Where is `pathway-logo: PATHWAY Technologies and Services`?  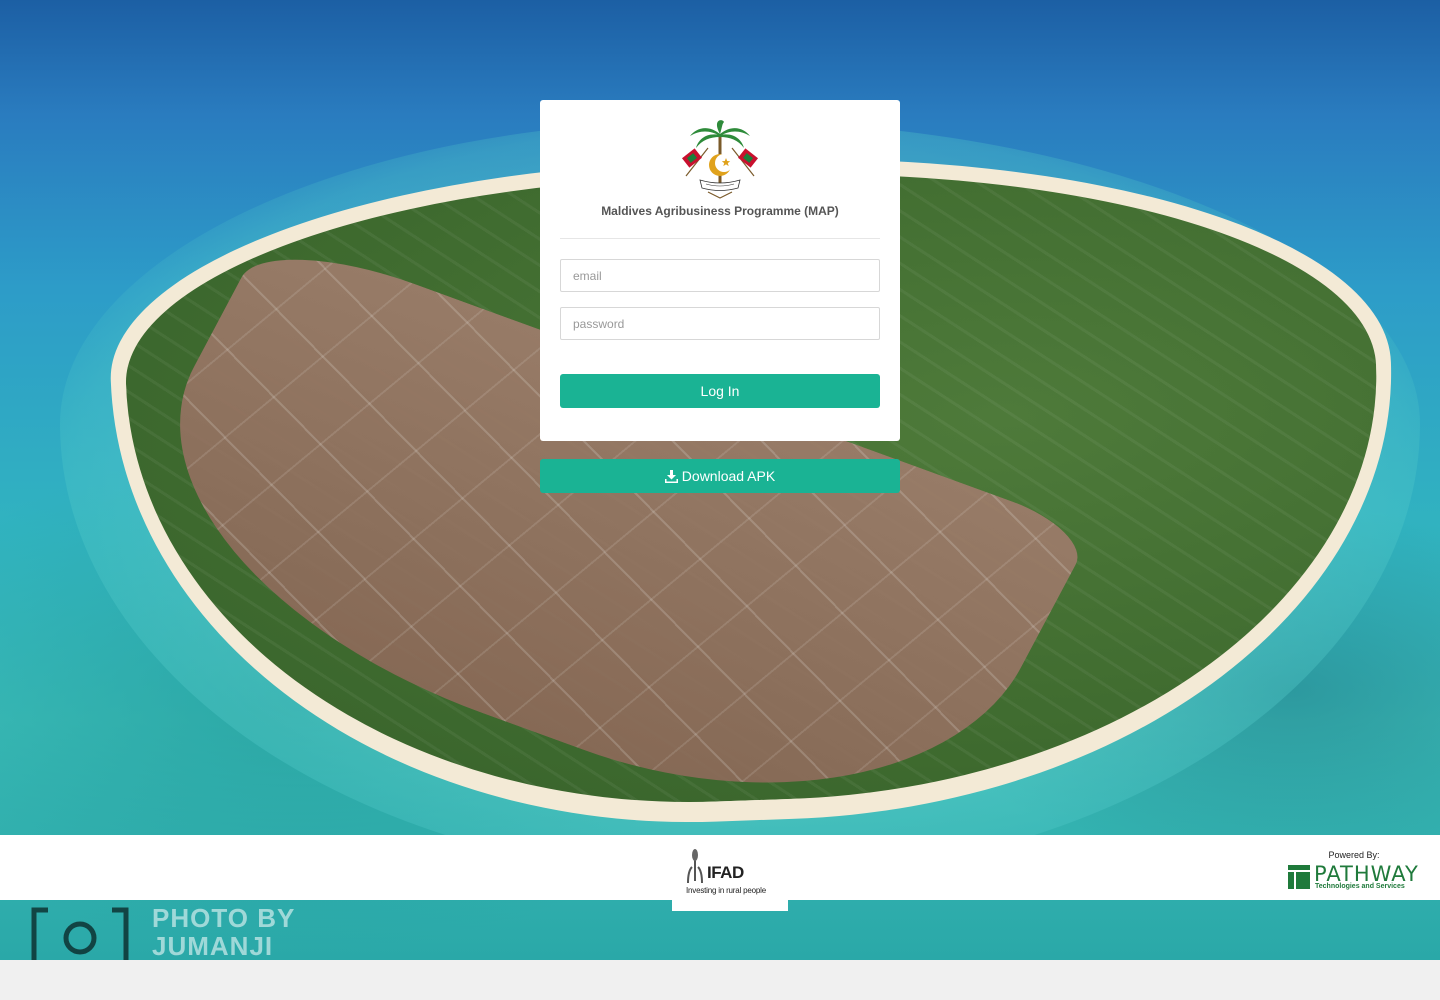
pathway-logo: PATHWAY Technologies and Services is located at coordinates (1355, 877).